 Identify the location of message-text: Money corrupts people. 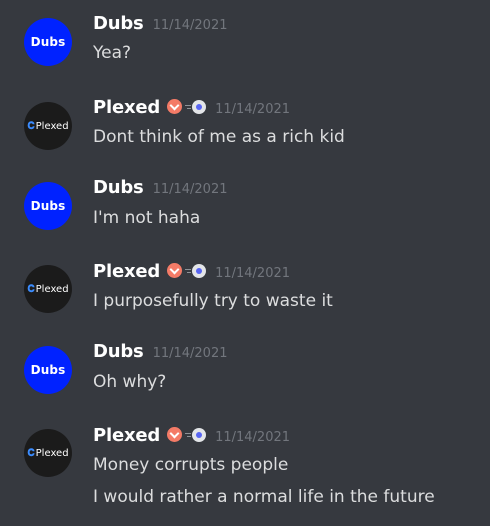
(191, 465).